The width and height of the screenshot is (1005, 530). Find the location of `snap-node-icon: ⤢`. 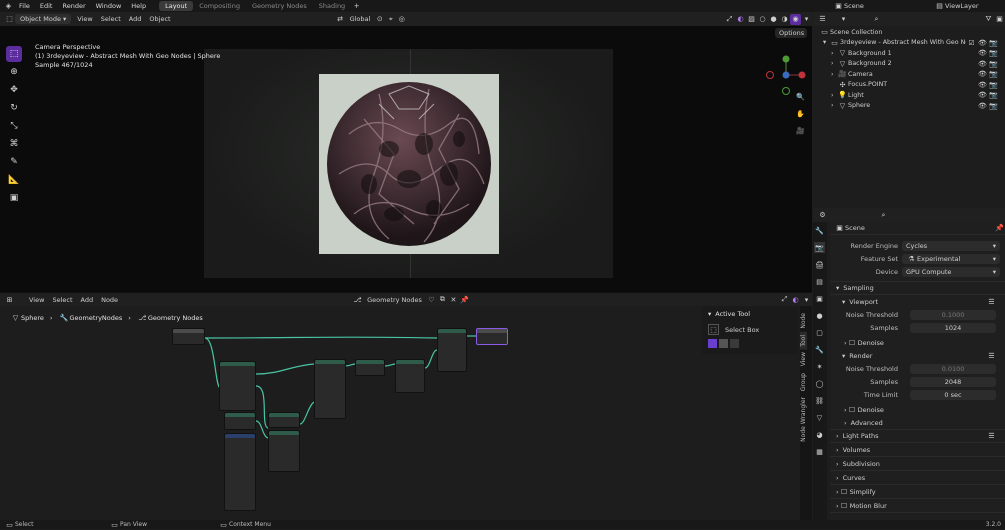

snap-node-icon: ⤢ is located at coordinates (784, 299).